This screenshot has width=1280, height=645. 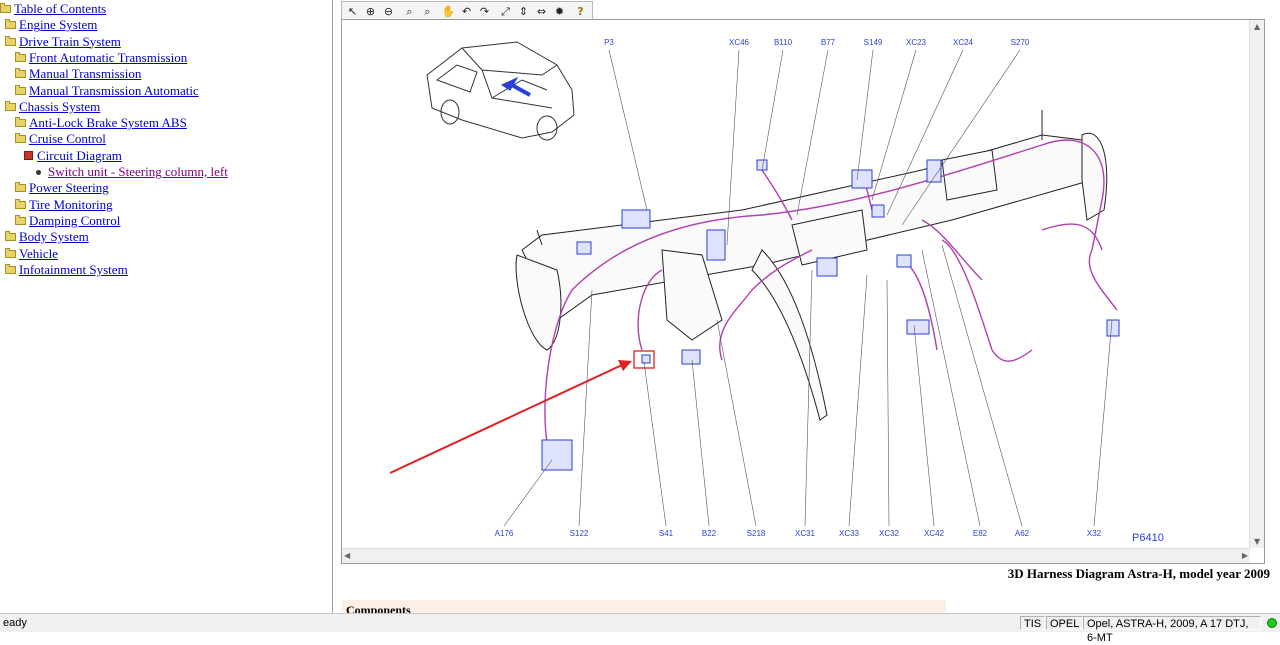 I want to click on highlight-icon: ✹, so click(x=560, y=11).